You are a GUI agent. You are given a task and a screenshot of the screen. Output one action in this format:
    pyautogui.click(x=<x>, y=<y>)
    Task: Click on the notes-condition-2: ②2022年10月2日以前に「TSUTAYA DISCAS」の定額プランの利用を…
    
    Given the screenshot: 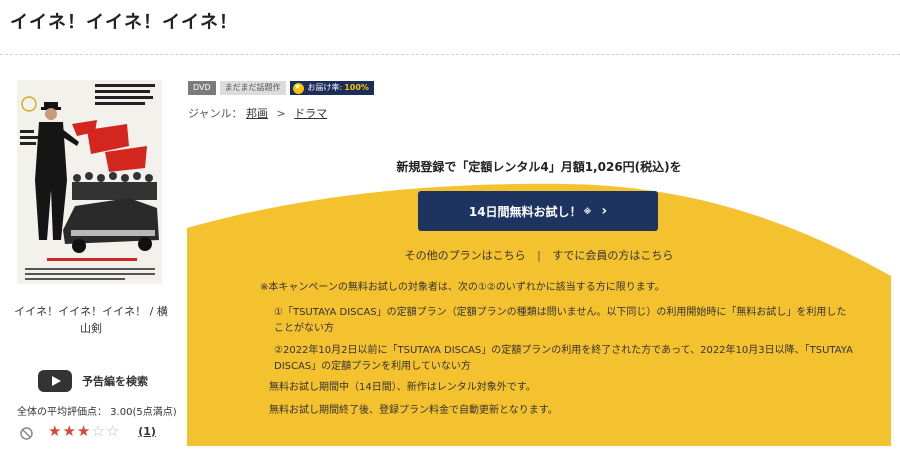 What is the action you would take?
    pyautogui.click(x=563, y=358)
    